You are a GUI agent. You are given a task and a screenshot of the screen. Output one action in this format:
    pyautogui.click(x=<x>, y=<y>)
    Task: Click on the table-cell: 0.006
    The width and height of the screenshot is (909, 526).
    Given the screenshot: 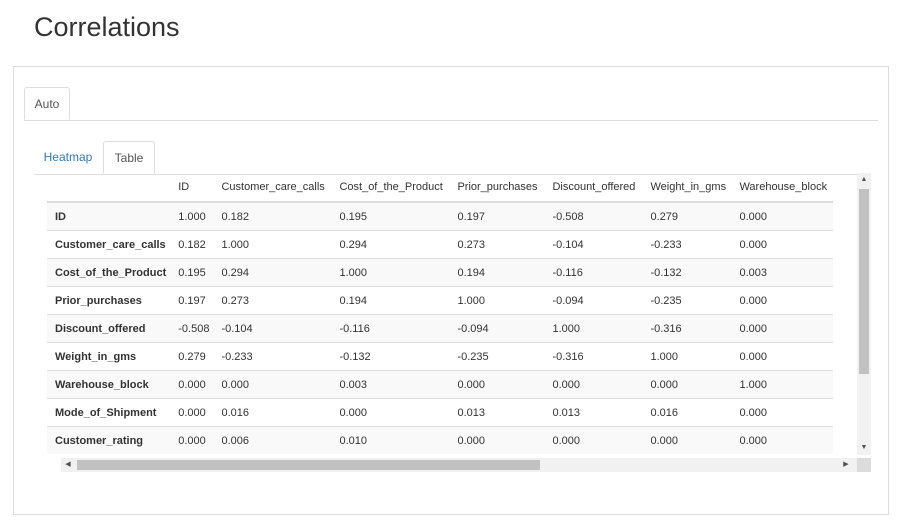 What is the action you would take?
    pyautogui.click(x=274, y=440)
    